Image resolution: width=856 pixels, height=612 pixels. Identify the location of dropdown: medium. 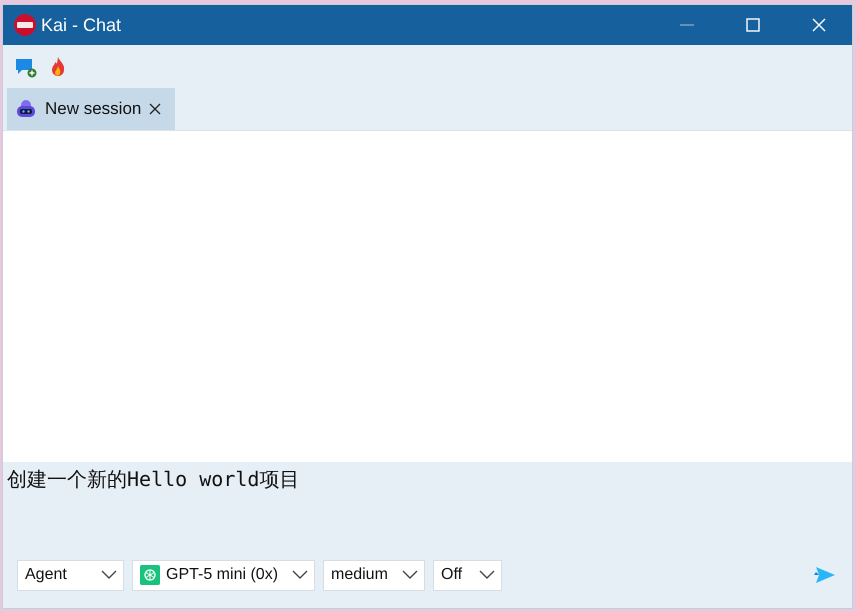
(374, 575).